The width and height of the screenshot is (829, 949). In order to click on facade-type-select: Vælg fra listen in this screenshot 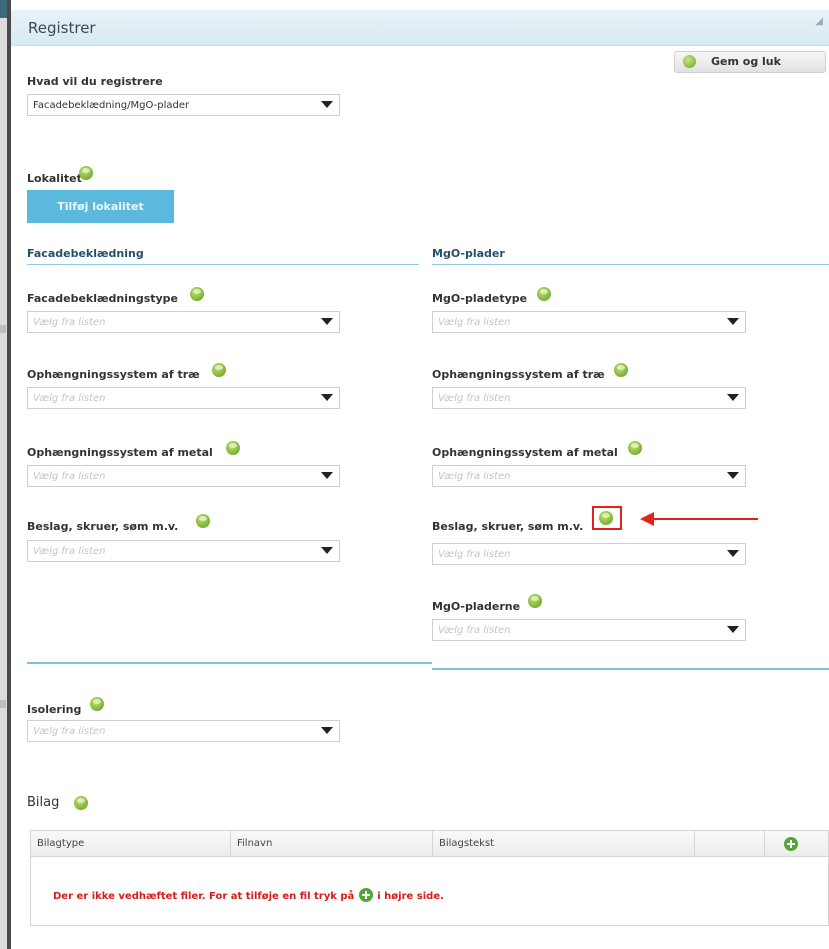, I will do `click(183, 322)`.